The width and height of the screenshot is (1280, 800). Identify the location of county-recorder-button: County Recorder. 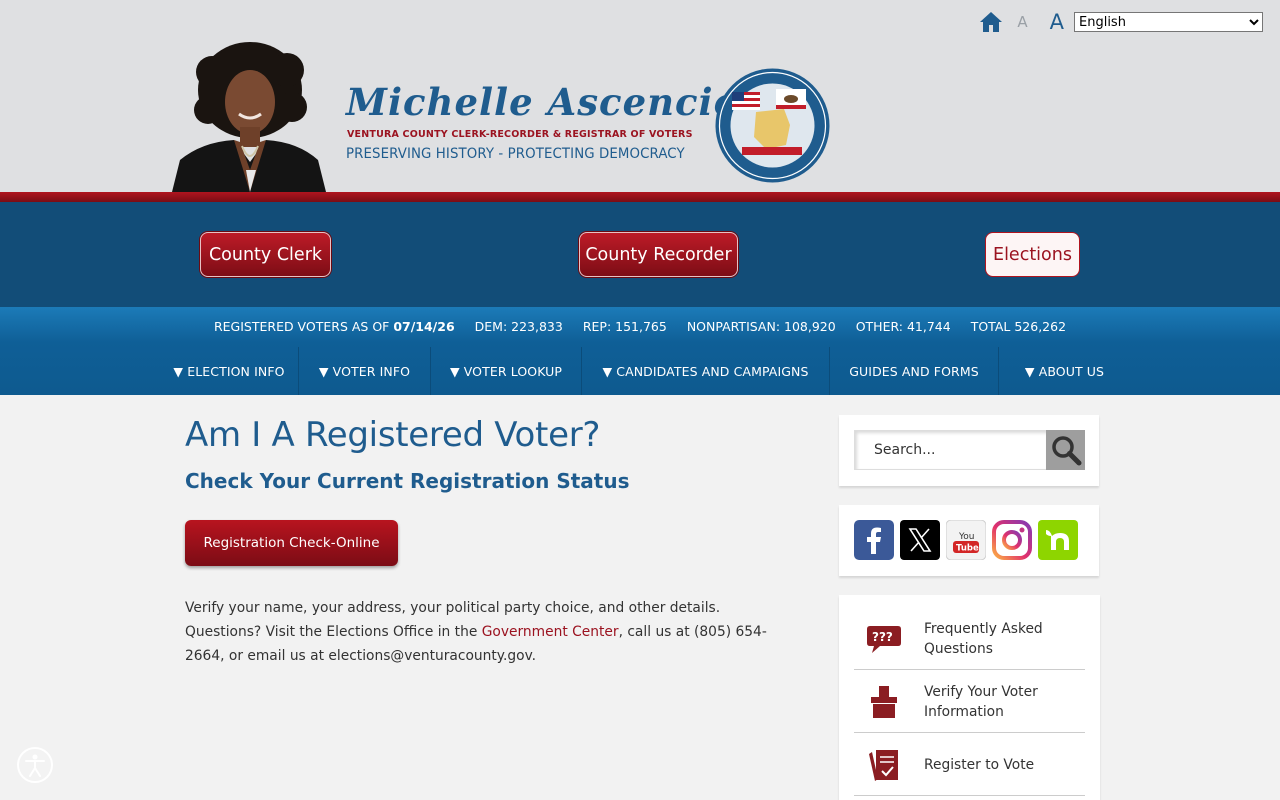
(658, 254).